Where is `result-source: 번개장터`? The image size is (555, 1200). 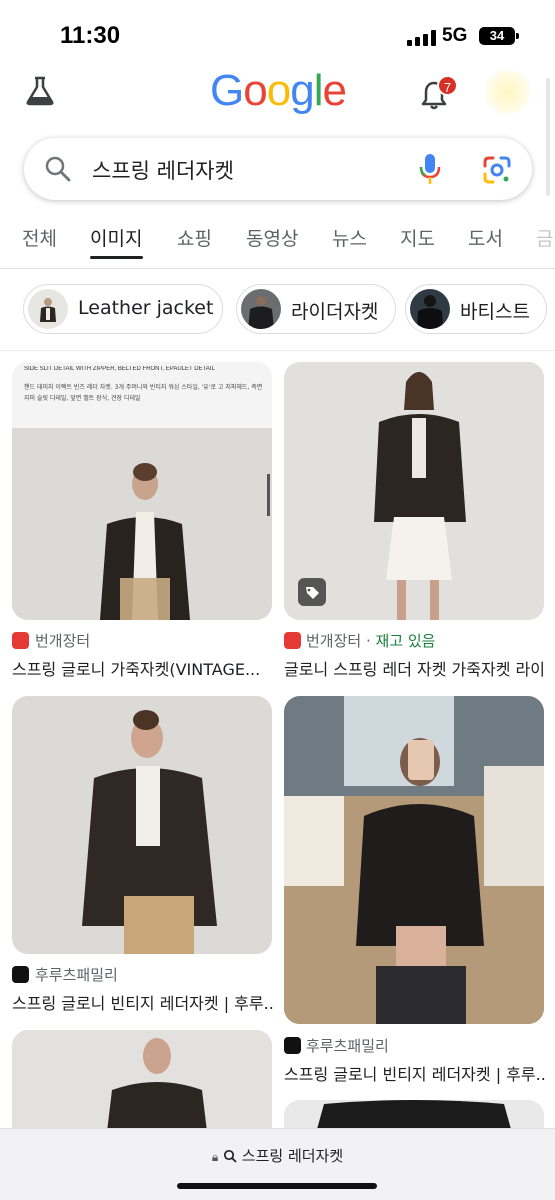
result-source: 번개장터 is located at coordinates (63, 641).